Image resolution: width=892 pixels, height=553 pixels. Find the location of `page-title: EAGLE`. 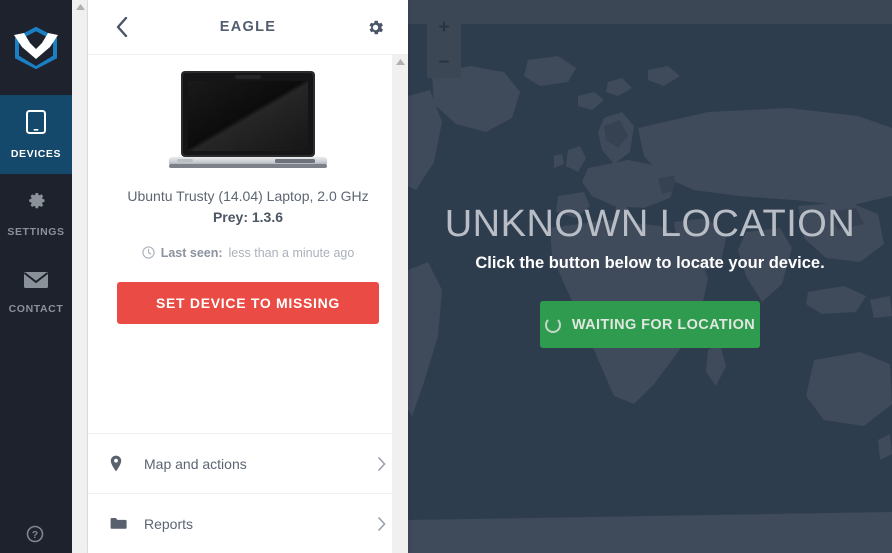

page-title: EAGLE is located at coordinates (248, 27).